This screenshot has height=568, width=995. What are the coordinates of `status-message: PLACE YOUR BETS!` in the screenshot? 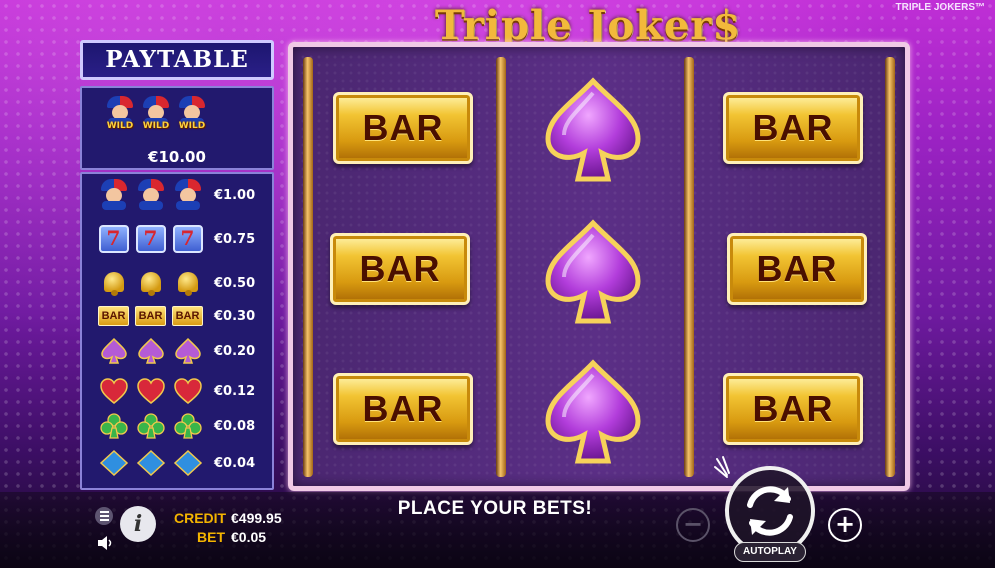 It's located at (495, 508).